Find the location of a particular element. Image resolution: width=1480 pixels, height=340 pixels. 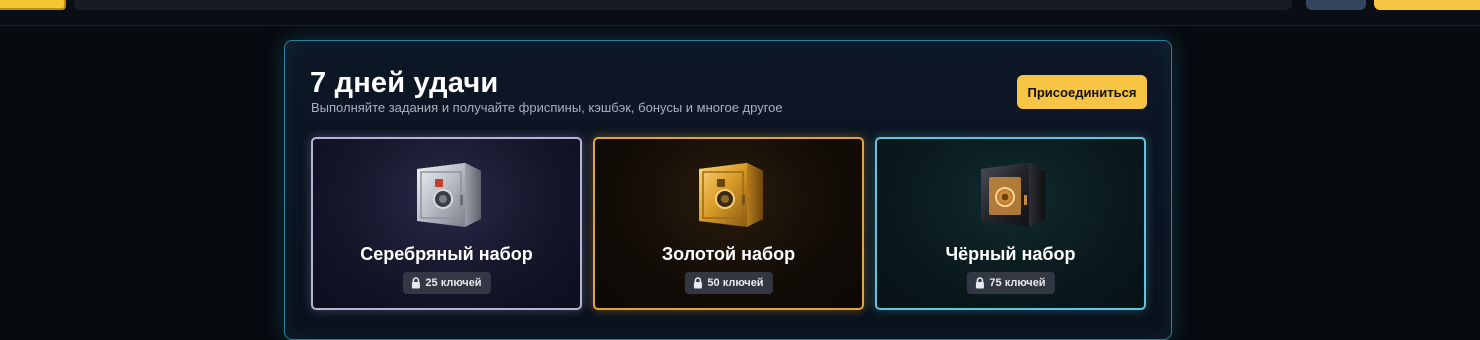

top-navigation-bar is located at coordinates (740, 13).